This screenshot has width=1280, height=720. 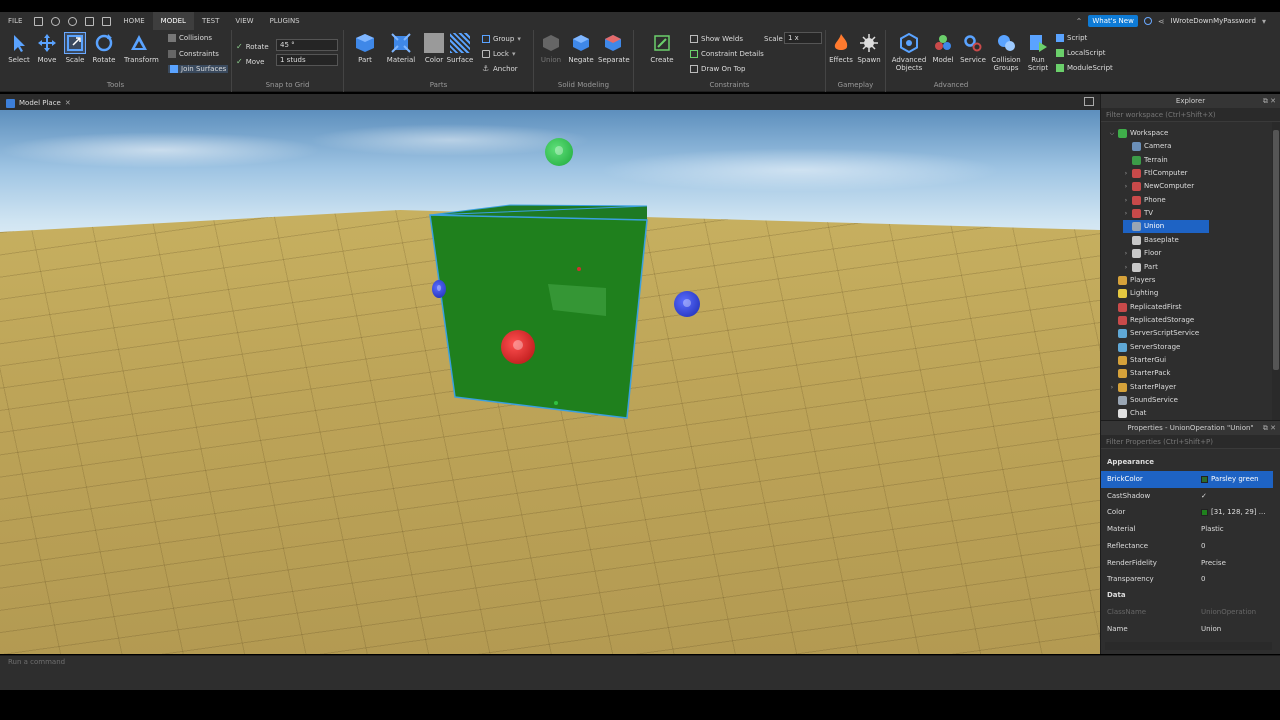 I want to click on username: IWroteDownMyPassword, so click(x=1213, y=21).